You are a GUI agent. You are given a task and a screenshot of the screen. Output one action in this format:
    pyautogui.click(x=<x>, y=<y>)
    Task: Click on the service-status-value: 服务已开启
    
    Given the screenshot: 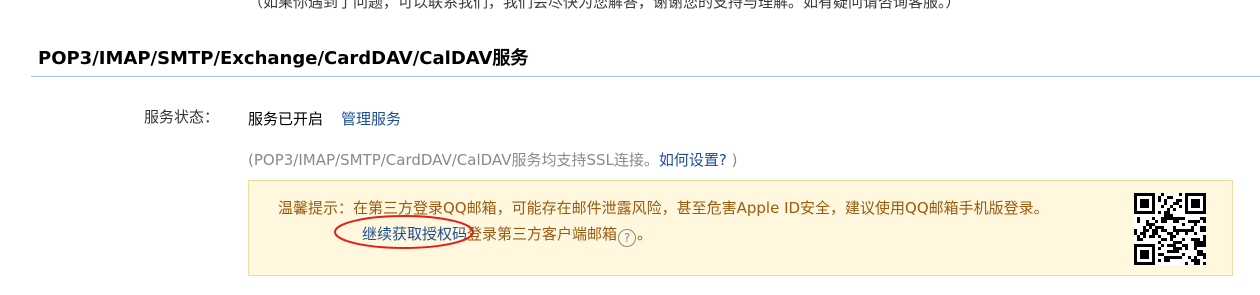 What is the action you would take?
    pyautogui.click(x=286, y=119)
    